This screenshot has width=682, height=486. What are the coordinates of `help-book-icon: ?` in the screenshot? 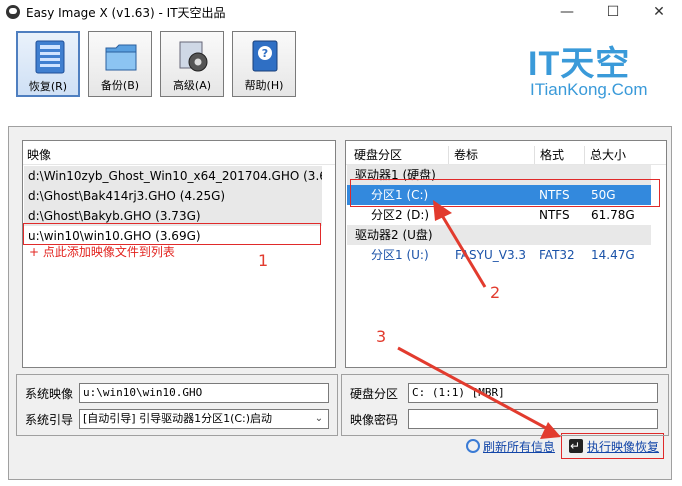 It's located at (265, 56).